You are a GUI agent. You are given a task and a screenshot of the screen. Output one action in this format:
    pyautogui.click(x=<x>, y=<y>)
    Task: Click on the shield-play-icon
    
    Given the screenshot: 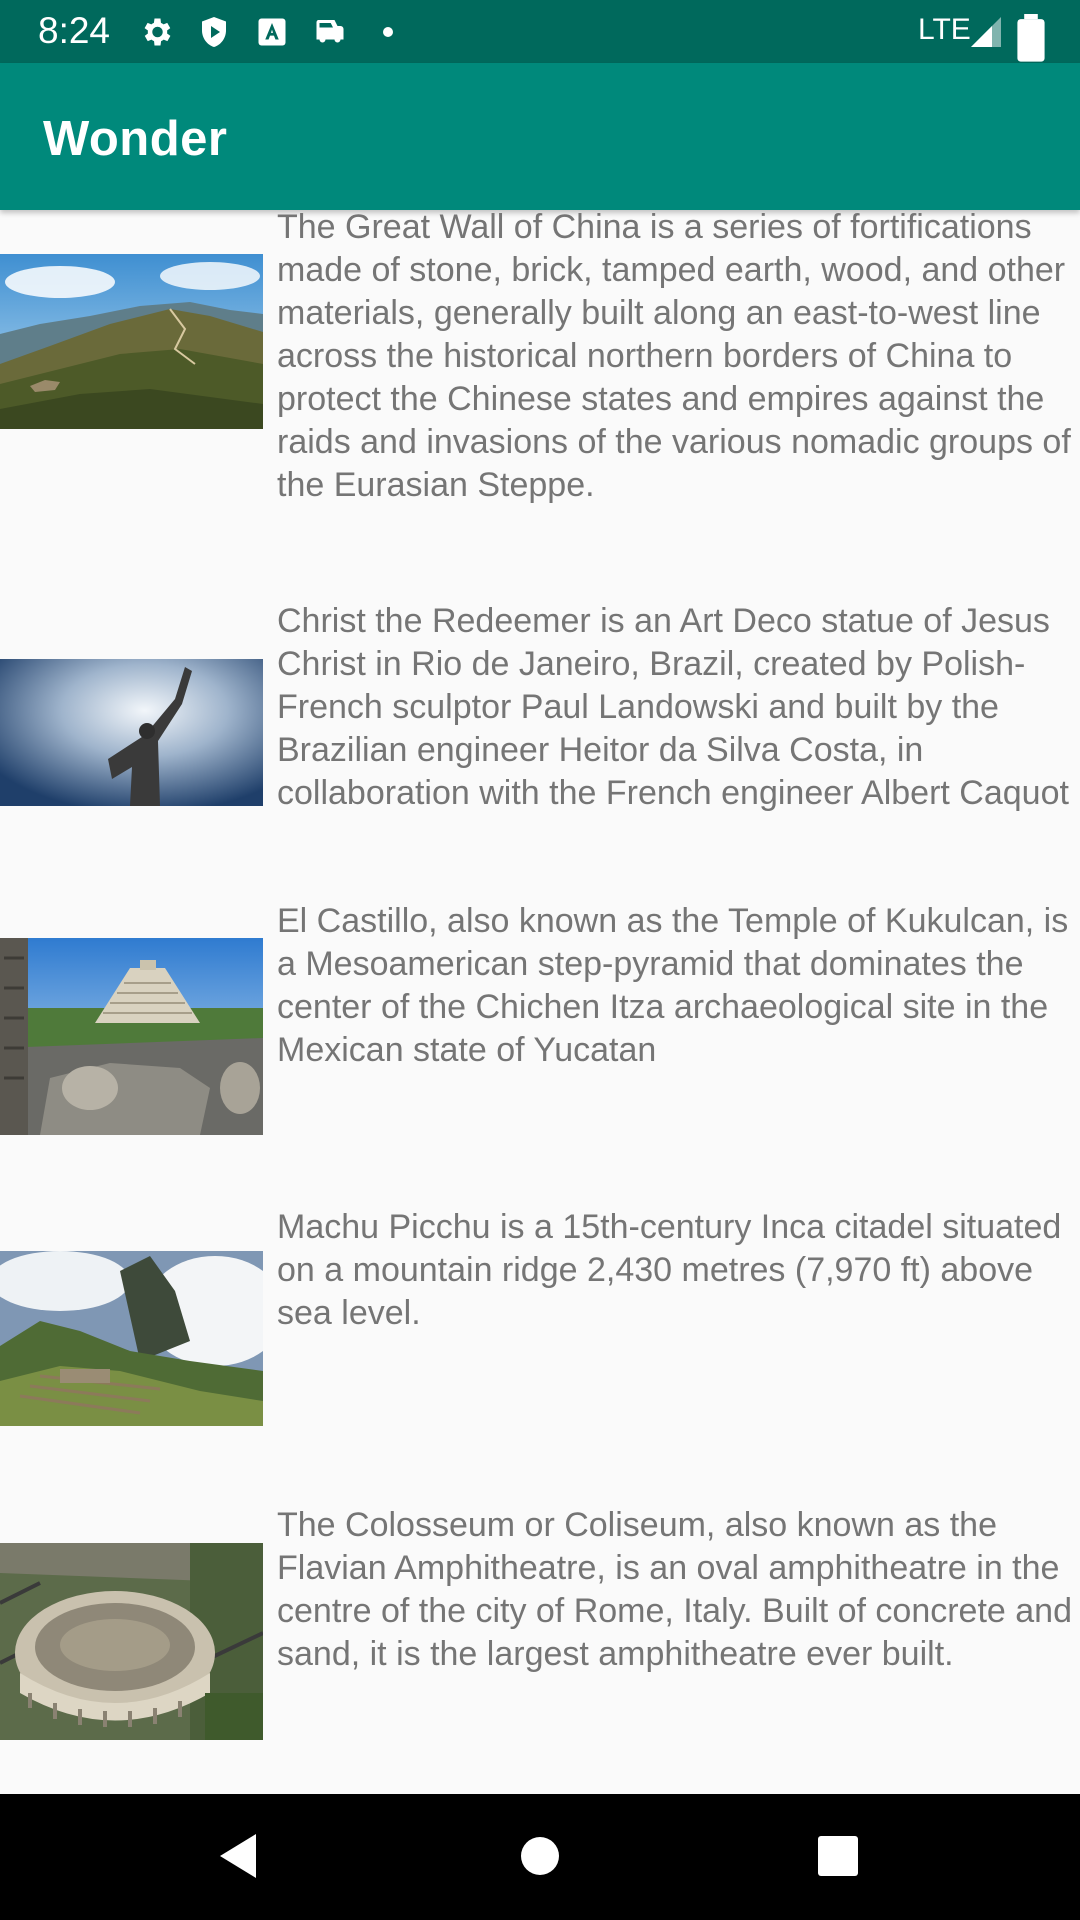 What is the action you would take?
    pyautogui.click(x=214, y=32)
    